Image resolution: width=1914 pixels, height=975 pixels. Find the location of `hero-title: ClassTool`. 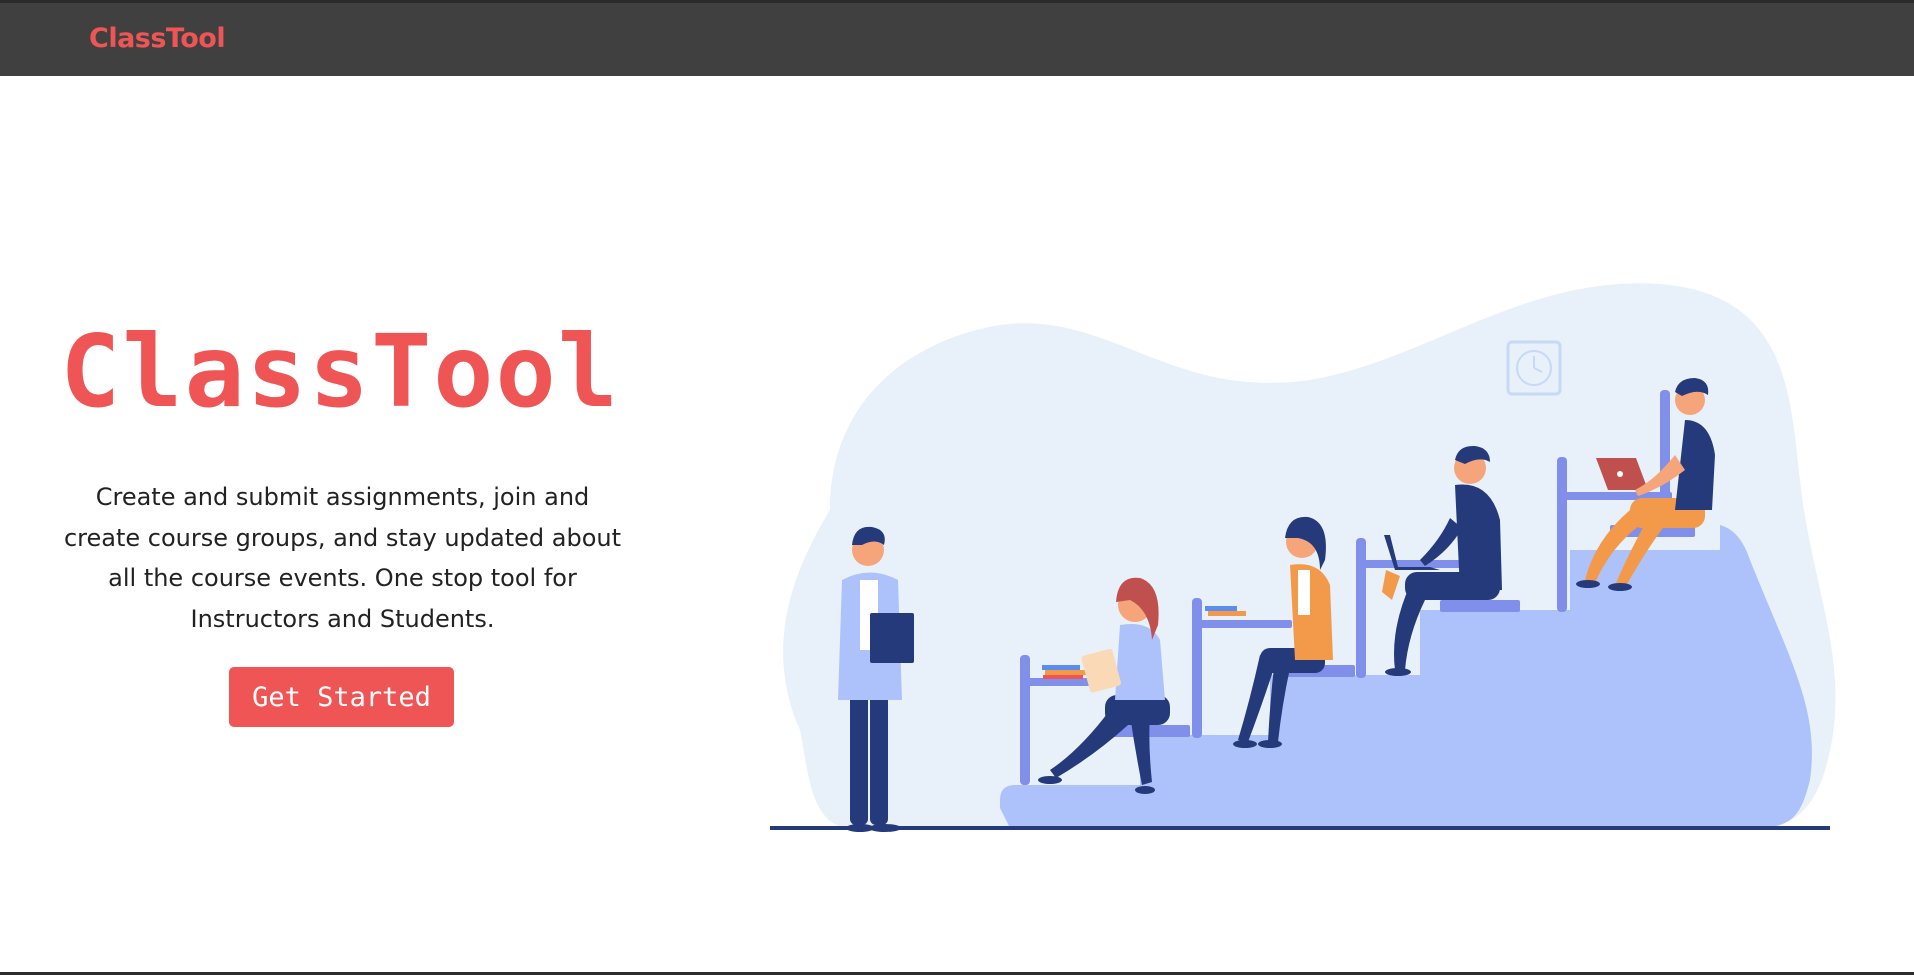

hero-title: ClassTool is located at coordinates (340, 371).